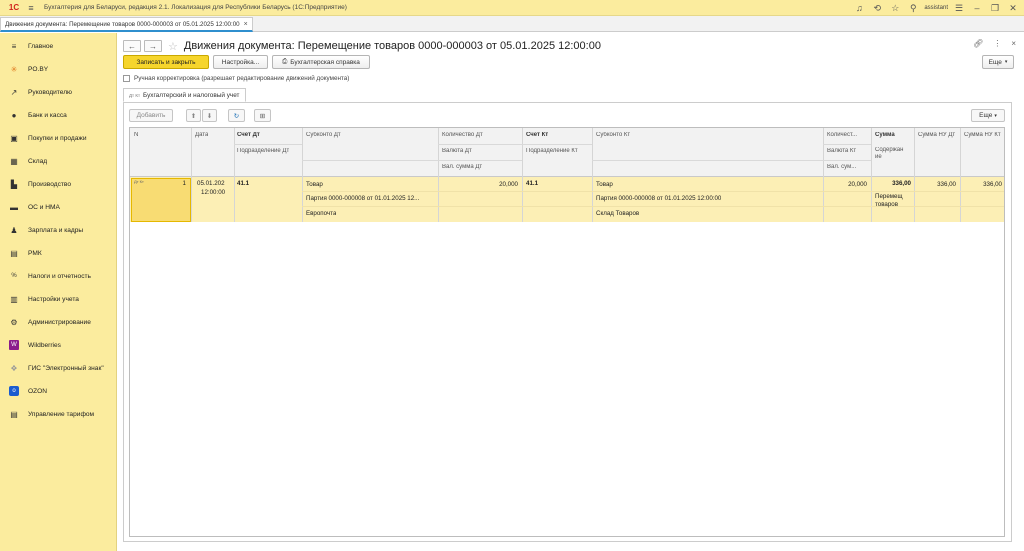 This screenshot has height=551, width=1024. Describe the element at coordinates (58, 345) in the screenshot. I see `sidebar-item-wildberries: W Wildberries` at that location.